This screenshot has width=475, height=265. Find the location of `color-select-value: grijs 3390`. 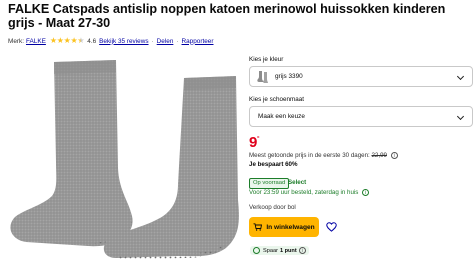

color-select-value: grijs 3390 is located at coordinates (289, 76).